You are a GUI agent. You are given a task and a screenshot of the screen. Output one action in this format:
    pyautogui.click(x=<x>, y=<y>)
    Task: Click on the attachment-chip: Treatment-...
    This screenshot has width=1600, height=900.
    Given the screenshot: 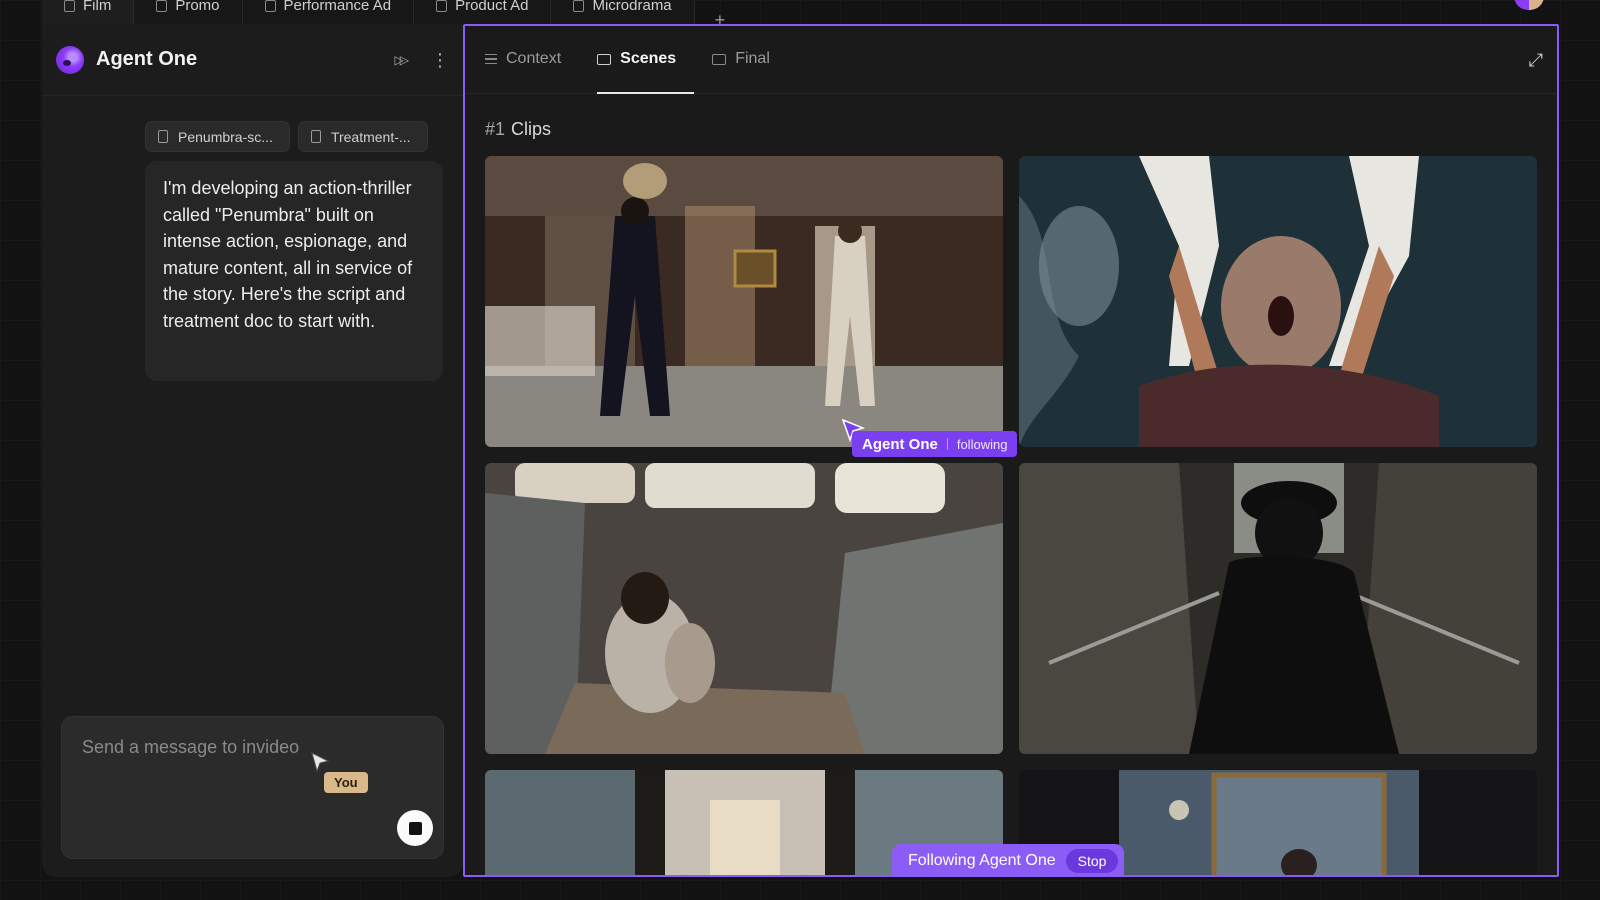 What is the action you would take?
    pyautogui.click(x=362, y=136)
    